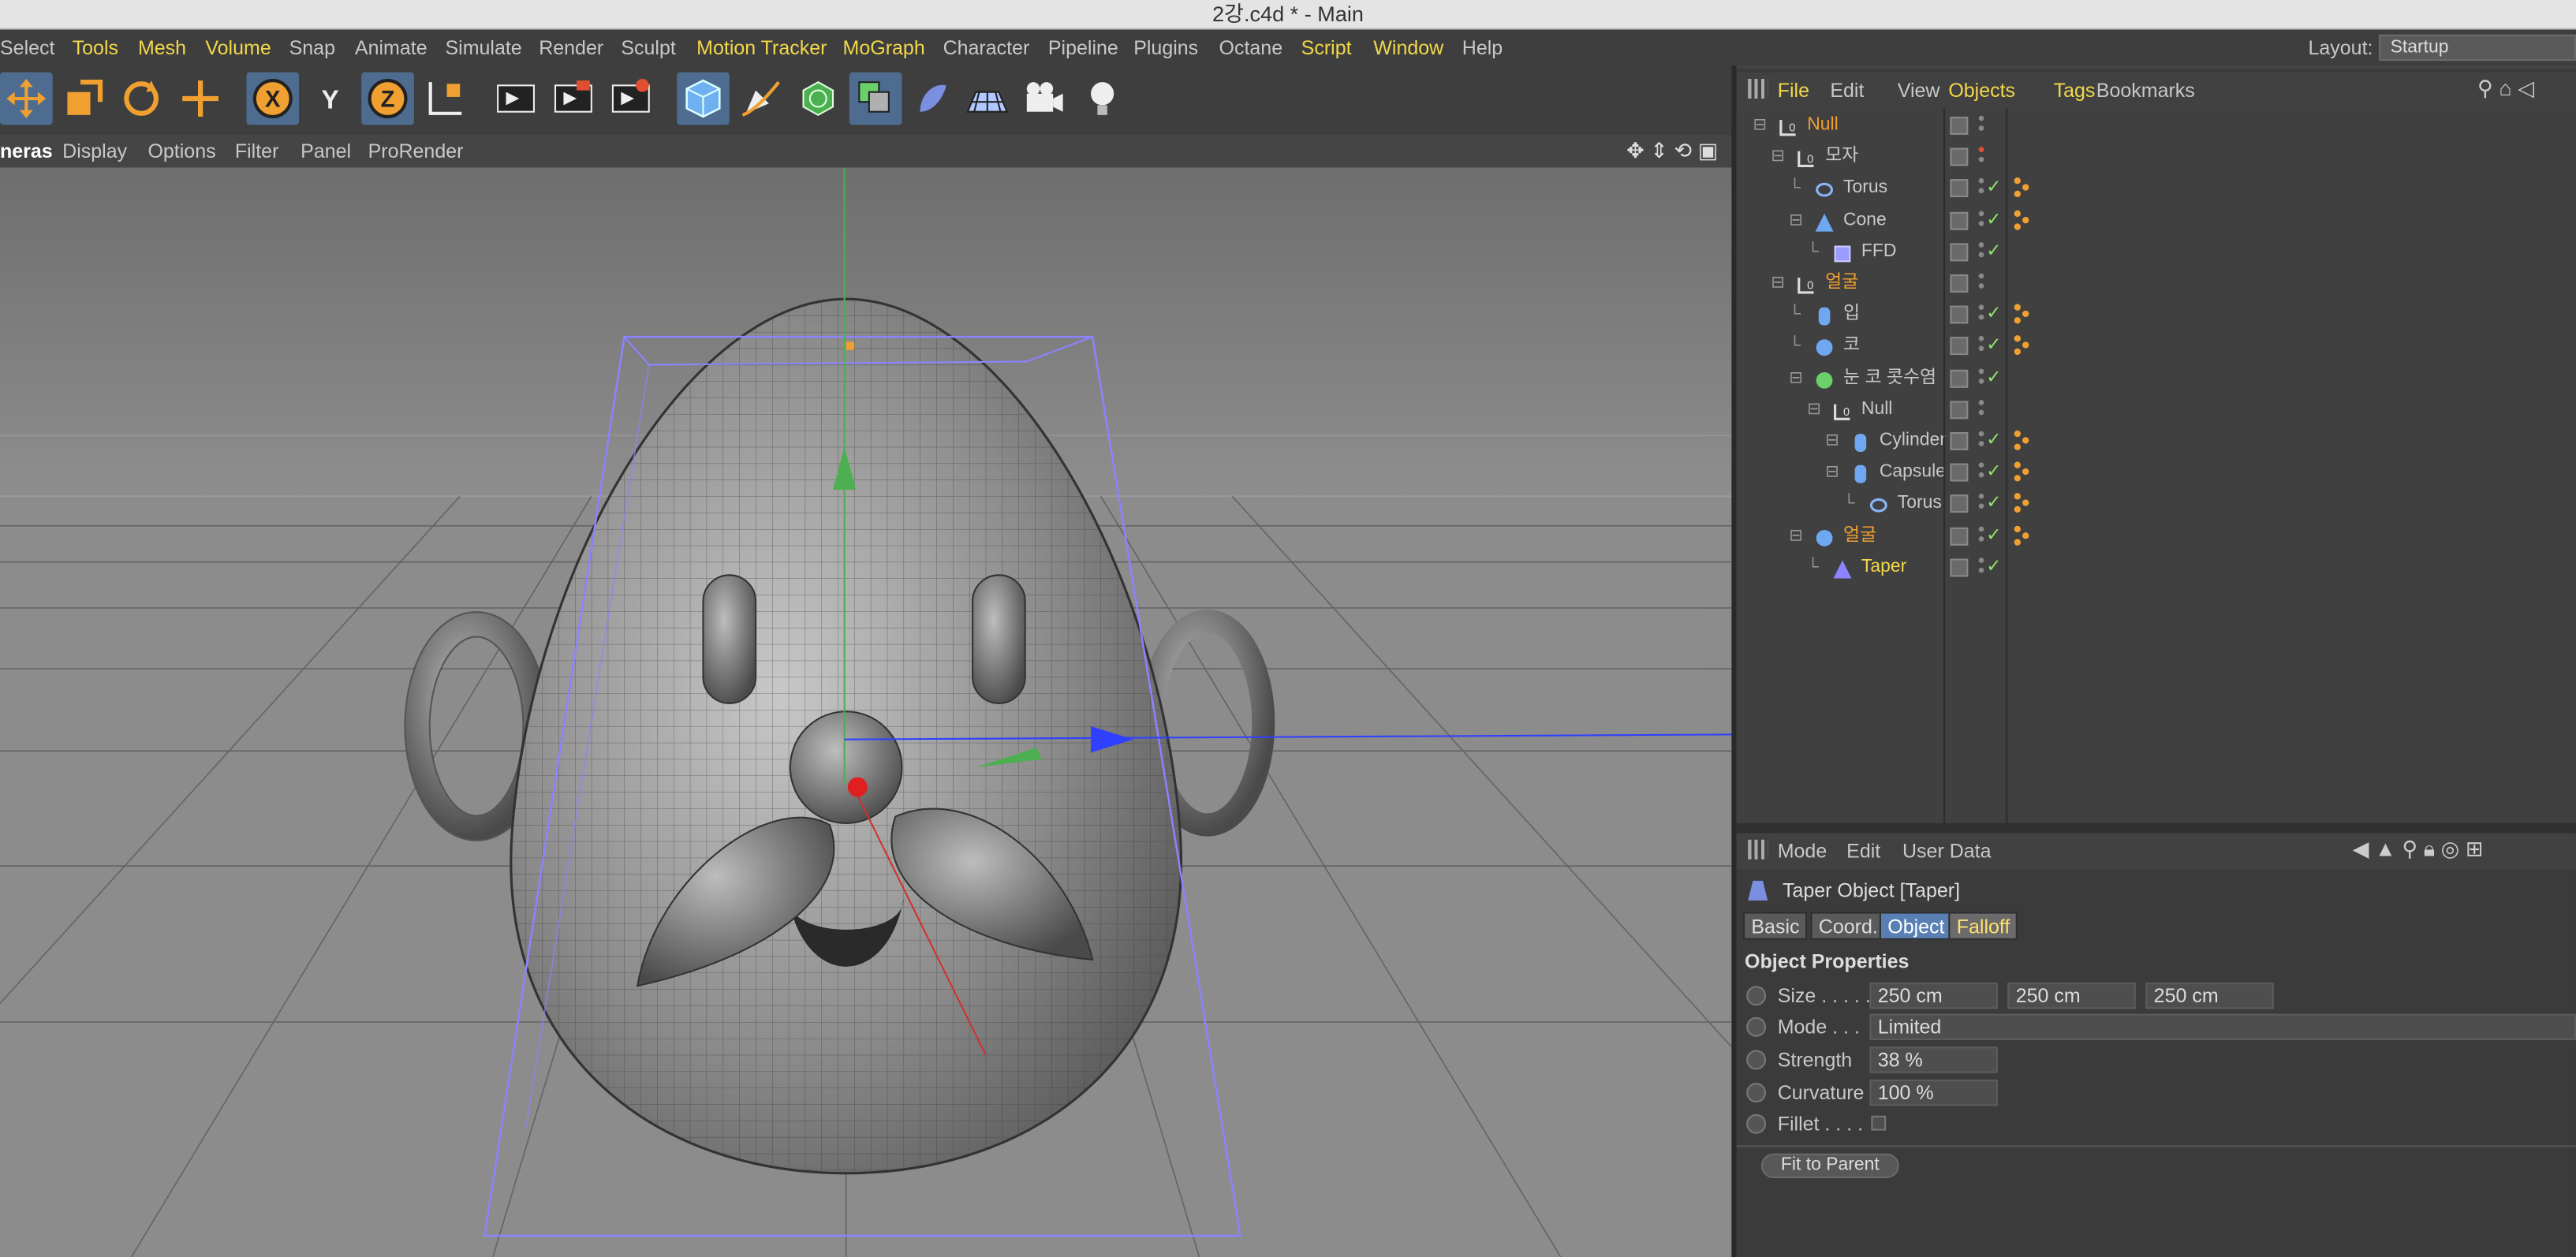  What do you see at coordinates (2156, 378) in the screenshot?
I see `object-row: ⊟ 눈 코 콧수염 ✓` at bounding box center [2156, 378].